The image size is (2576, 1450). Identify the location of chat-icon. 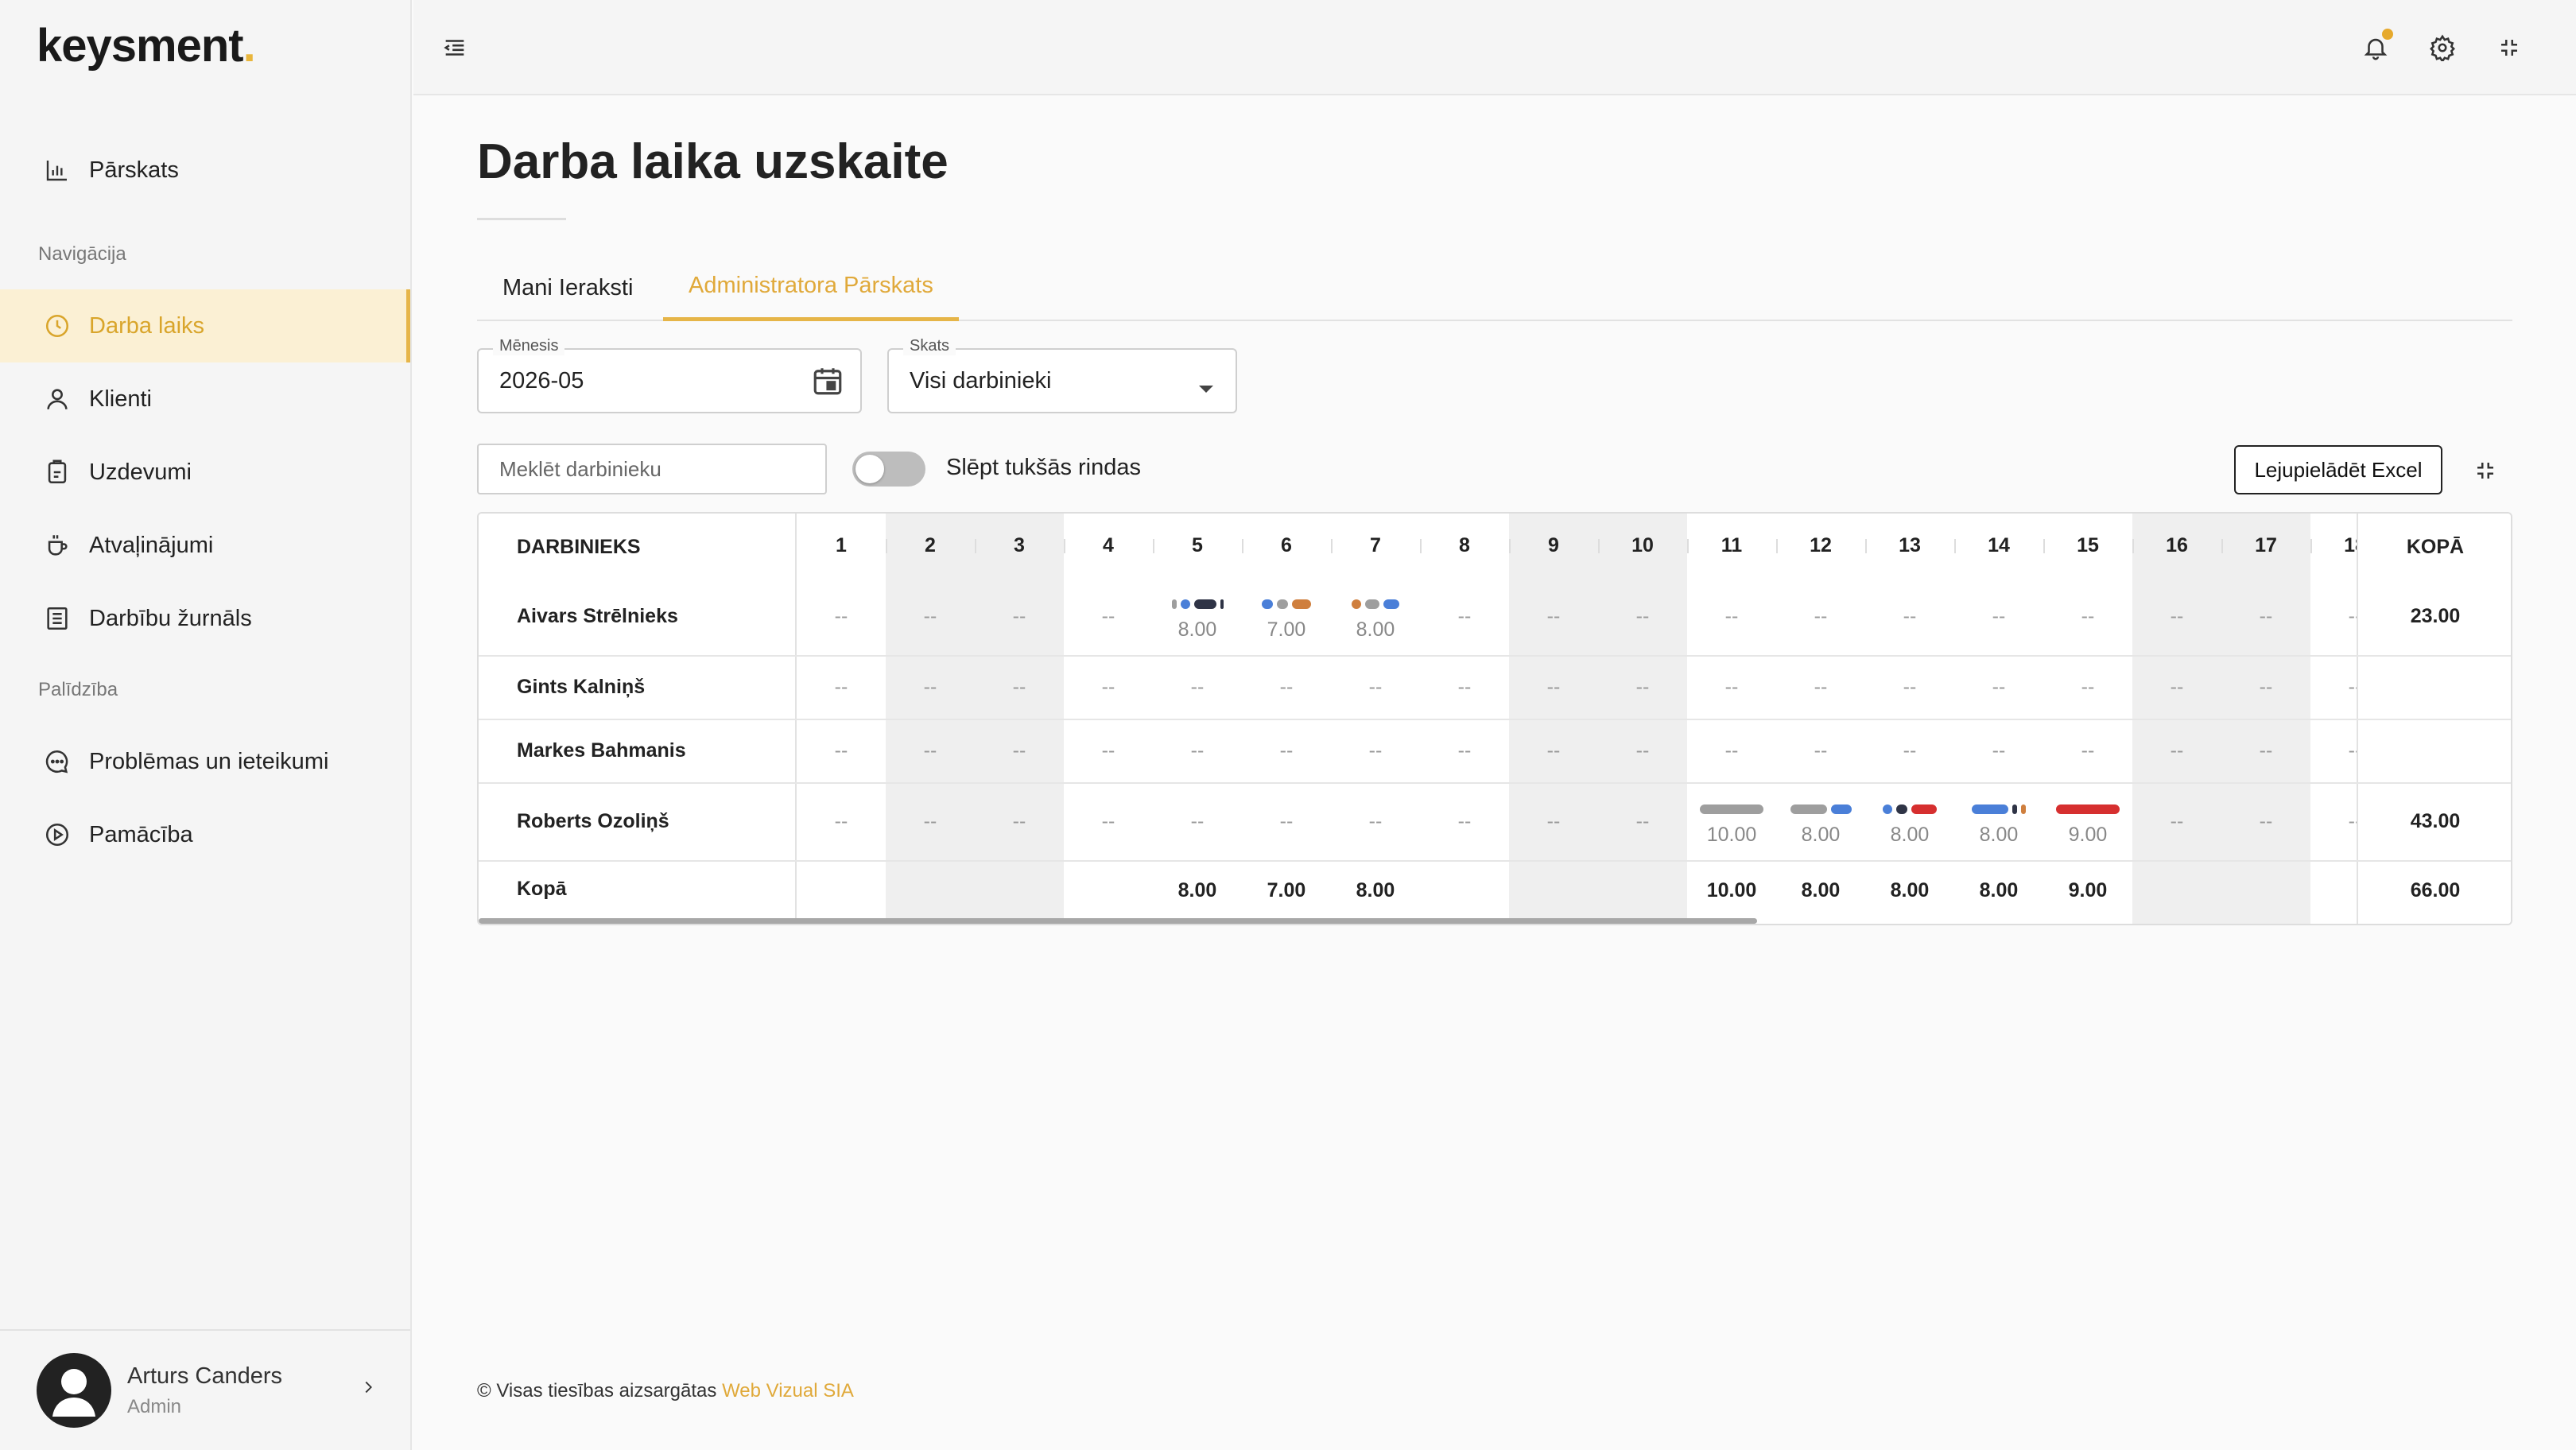
(57, 761).